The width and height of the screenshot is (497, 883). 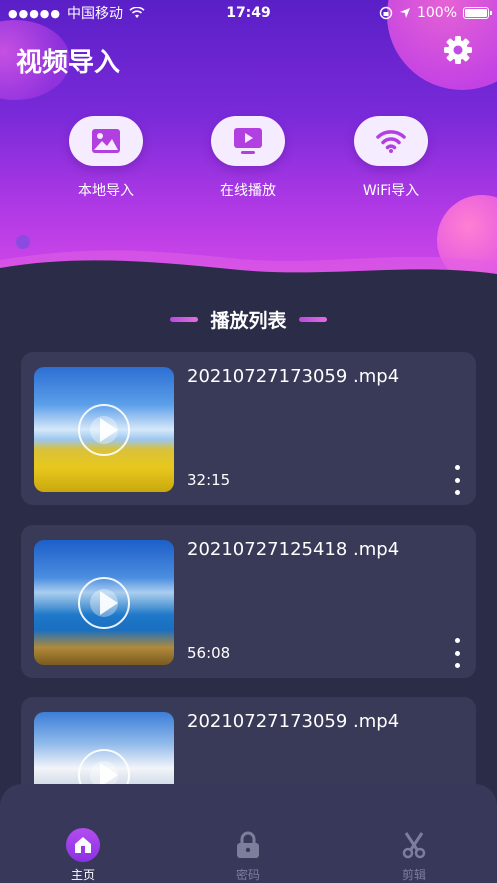 I want to click on header-wave, so click(x=248, y=270).